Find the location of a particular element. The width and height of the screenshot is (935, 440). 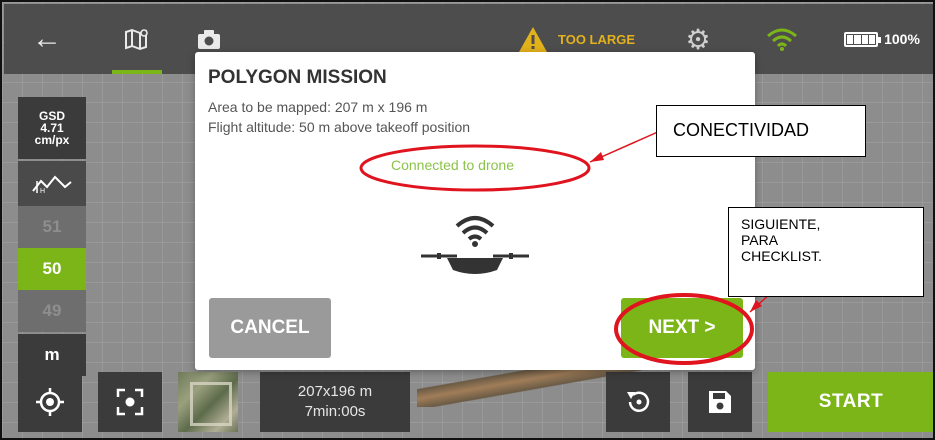

altitude-option-below: 49 is located at coordinates (52, 311).